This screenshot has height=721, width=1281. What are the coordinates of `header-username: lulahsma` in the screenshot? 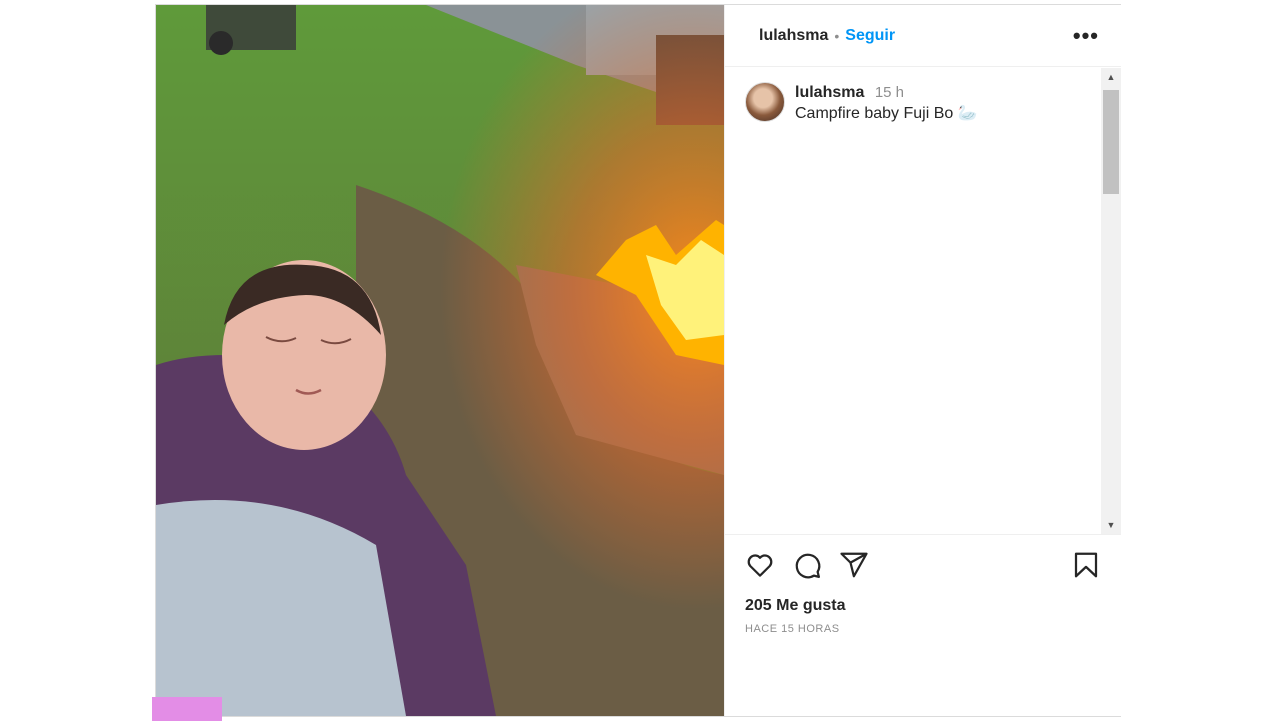 It's located at (793, 36).